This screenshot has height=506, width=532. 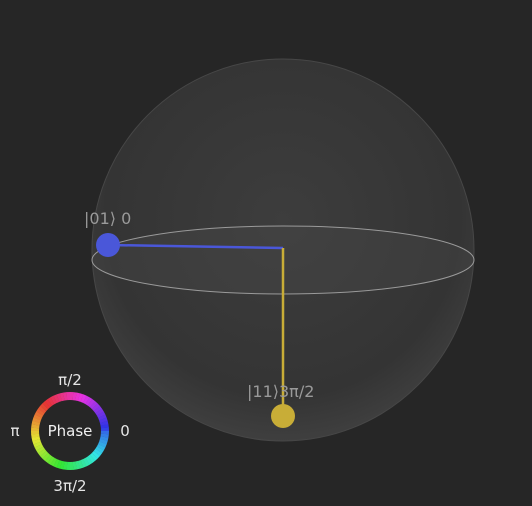 I want to click on state-label-11: |11⟩3π/2, so click(x=280, y=391).